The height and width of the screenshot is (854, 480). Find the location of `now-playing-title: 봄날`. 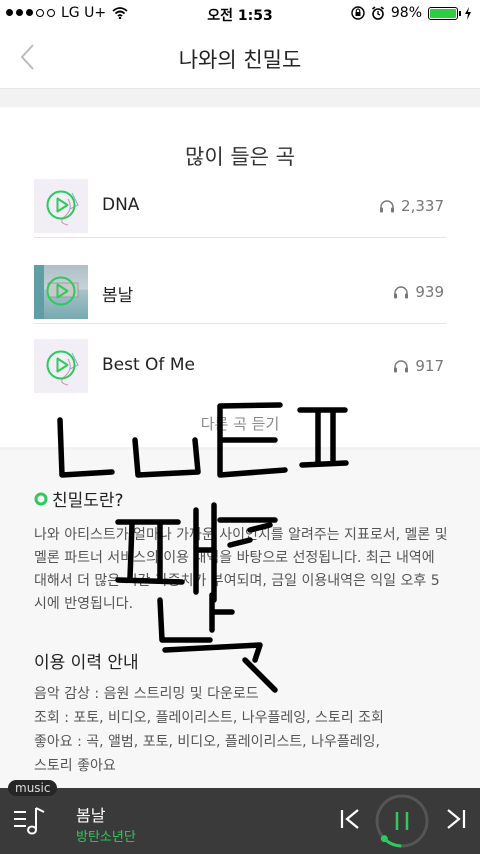

now-playing-title: 봄날 is located at coordinates (91, 815).